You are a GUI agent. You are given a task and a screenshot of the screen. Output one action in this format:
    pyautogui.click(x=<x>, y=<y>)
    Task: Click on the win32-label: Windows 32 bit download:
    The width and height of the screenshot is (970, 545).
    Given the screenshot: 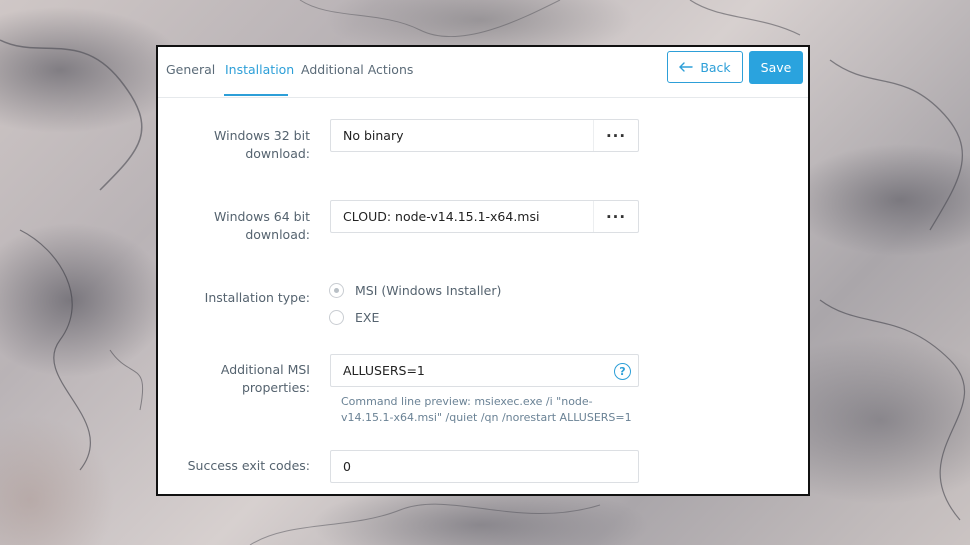 What is the action you would take?
    pyautogui.click(x=262, y=144)
    